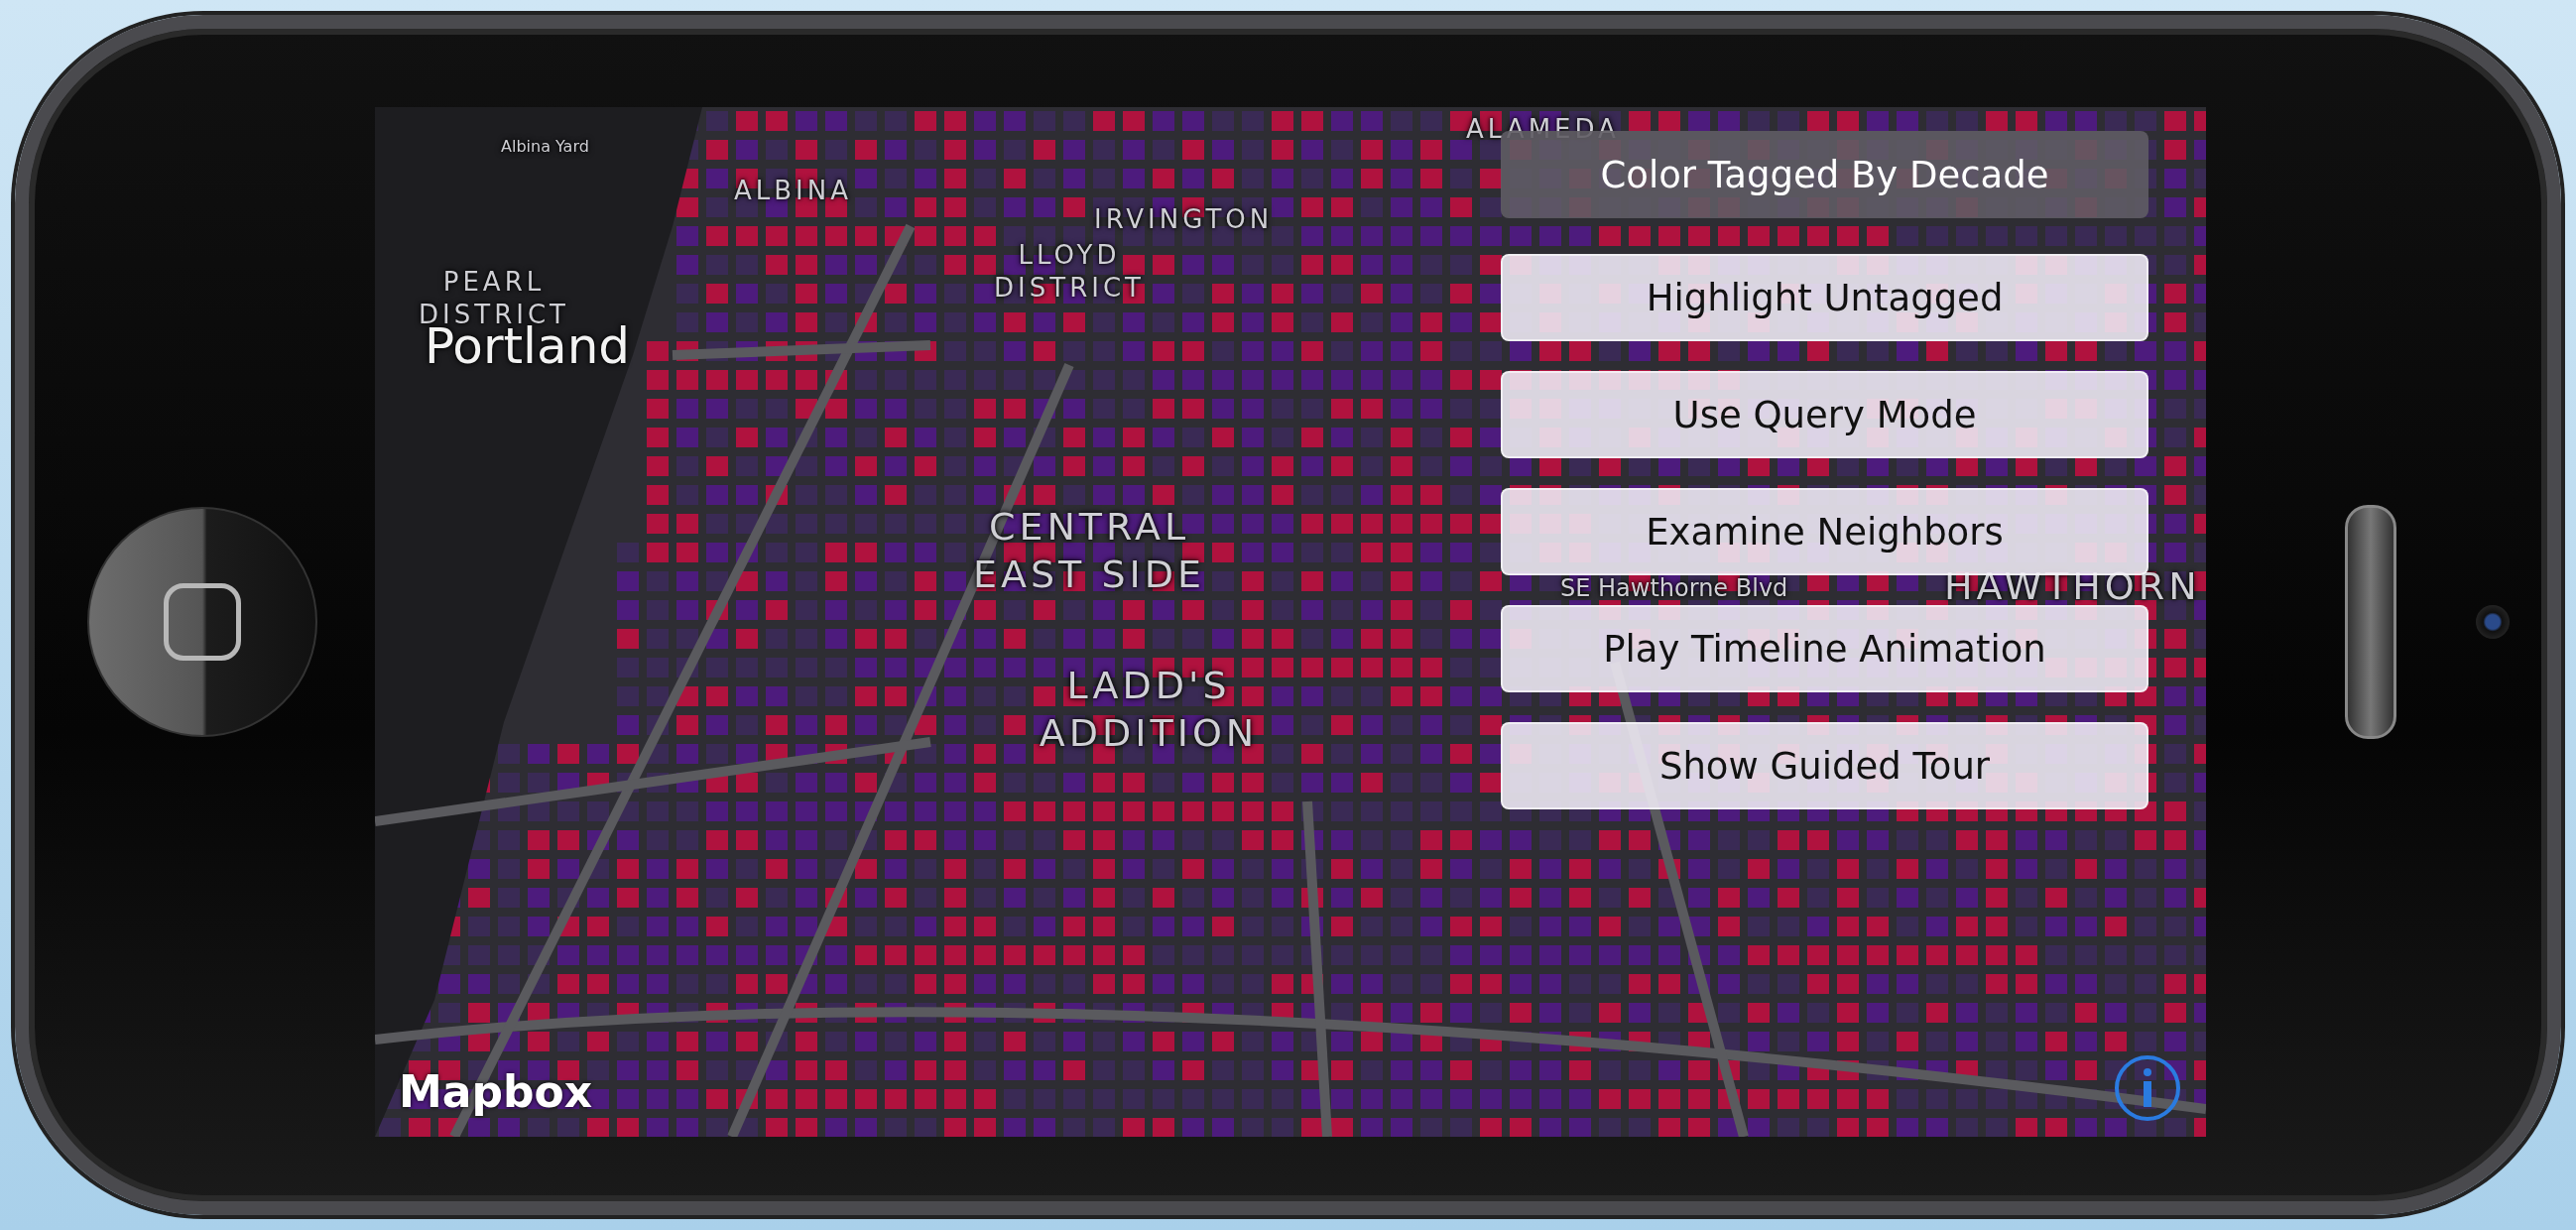 This screenshot has height=1230, width=2576. What do you see at coordinates (1824, 414) in the screenshot?
I see `menu-button: Use Query Mode` at bounding box center [1824, 414].